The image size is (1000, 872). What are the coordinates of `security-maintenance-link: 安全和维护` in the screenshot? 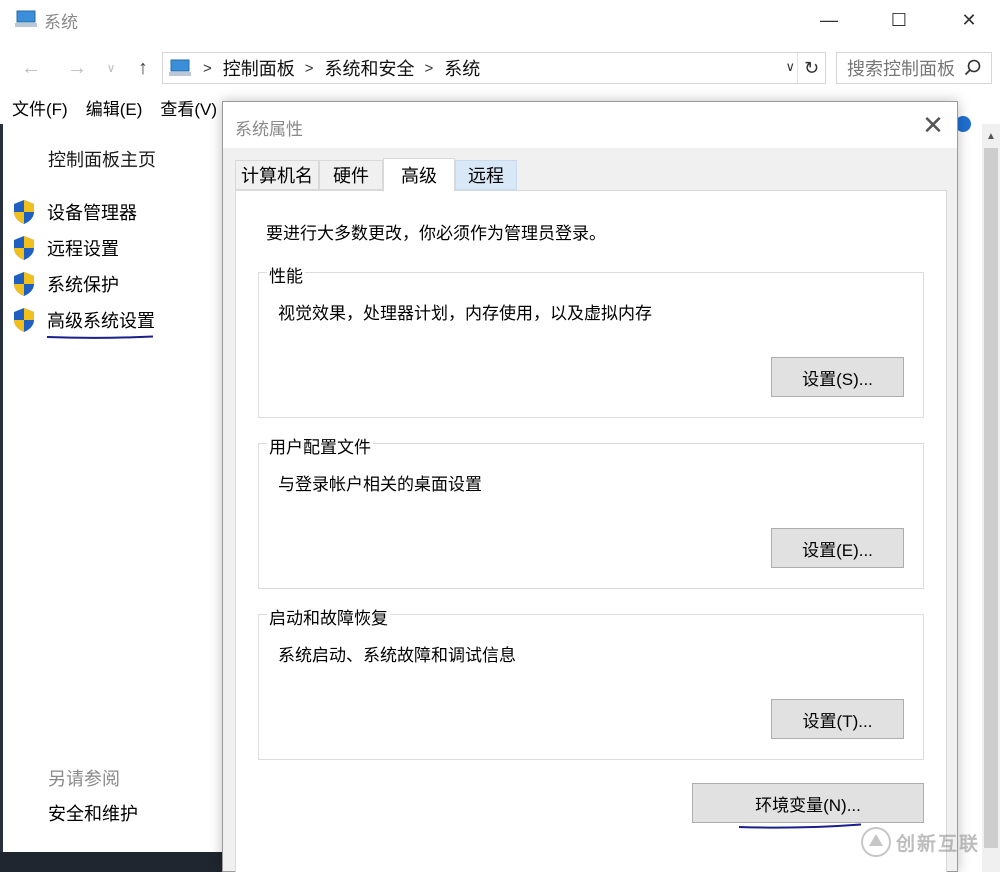 It's located at (93, 813).